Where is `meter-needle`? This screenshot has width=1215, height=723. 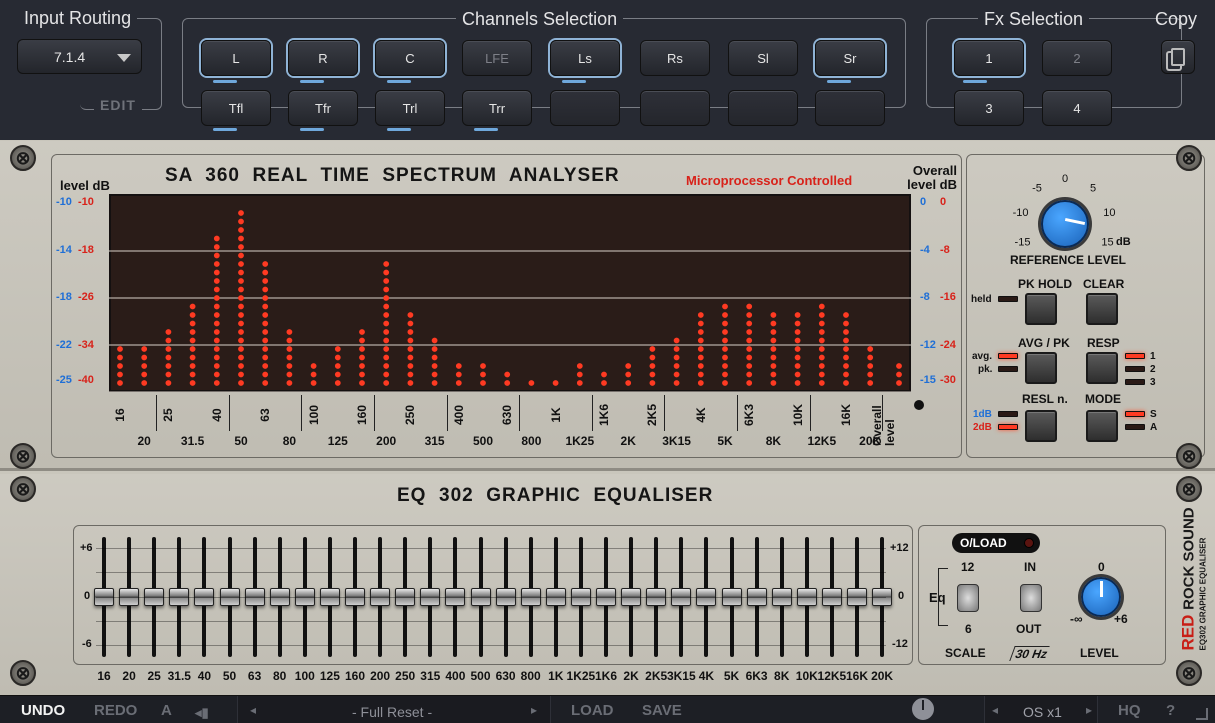 meter-needle is located at coordinates (923, 705).